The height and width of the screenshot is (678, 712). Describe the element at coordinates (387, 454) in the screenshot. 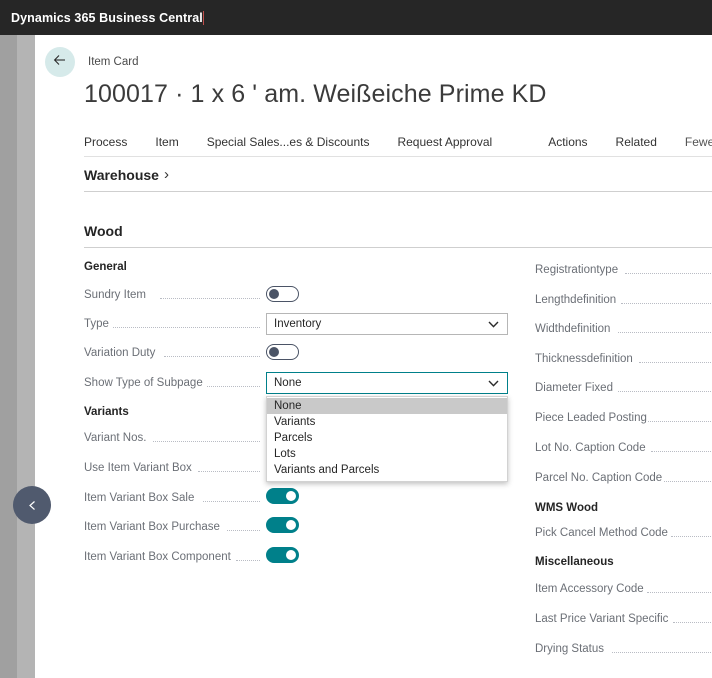

I see `dropdown-option-lots: Lots` at that location.